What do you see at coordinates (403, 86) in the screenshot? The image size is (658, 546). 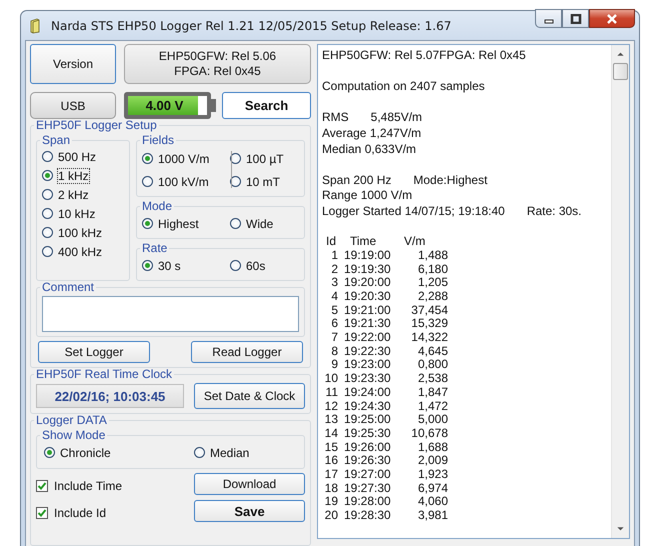 I see `output-text: Computation on 2407 samples` at bounding box center [403, 86].